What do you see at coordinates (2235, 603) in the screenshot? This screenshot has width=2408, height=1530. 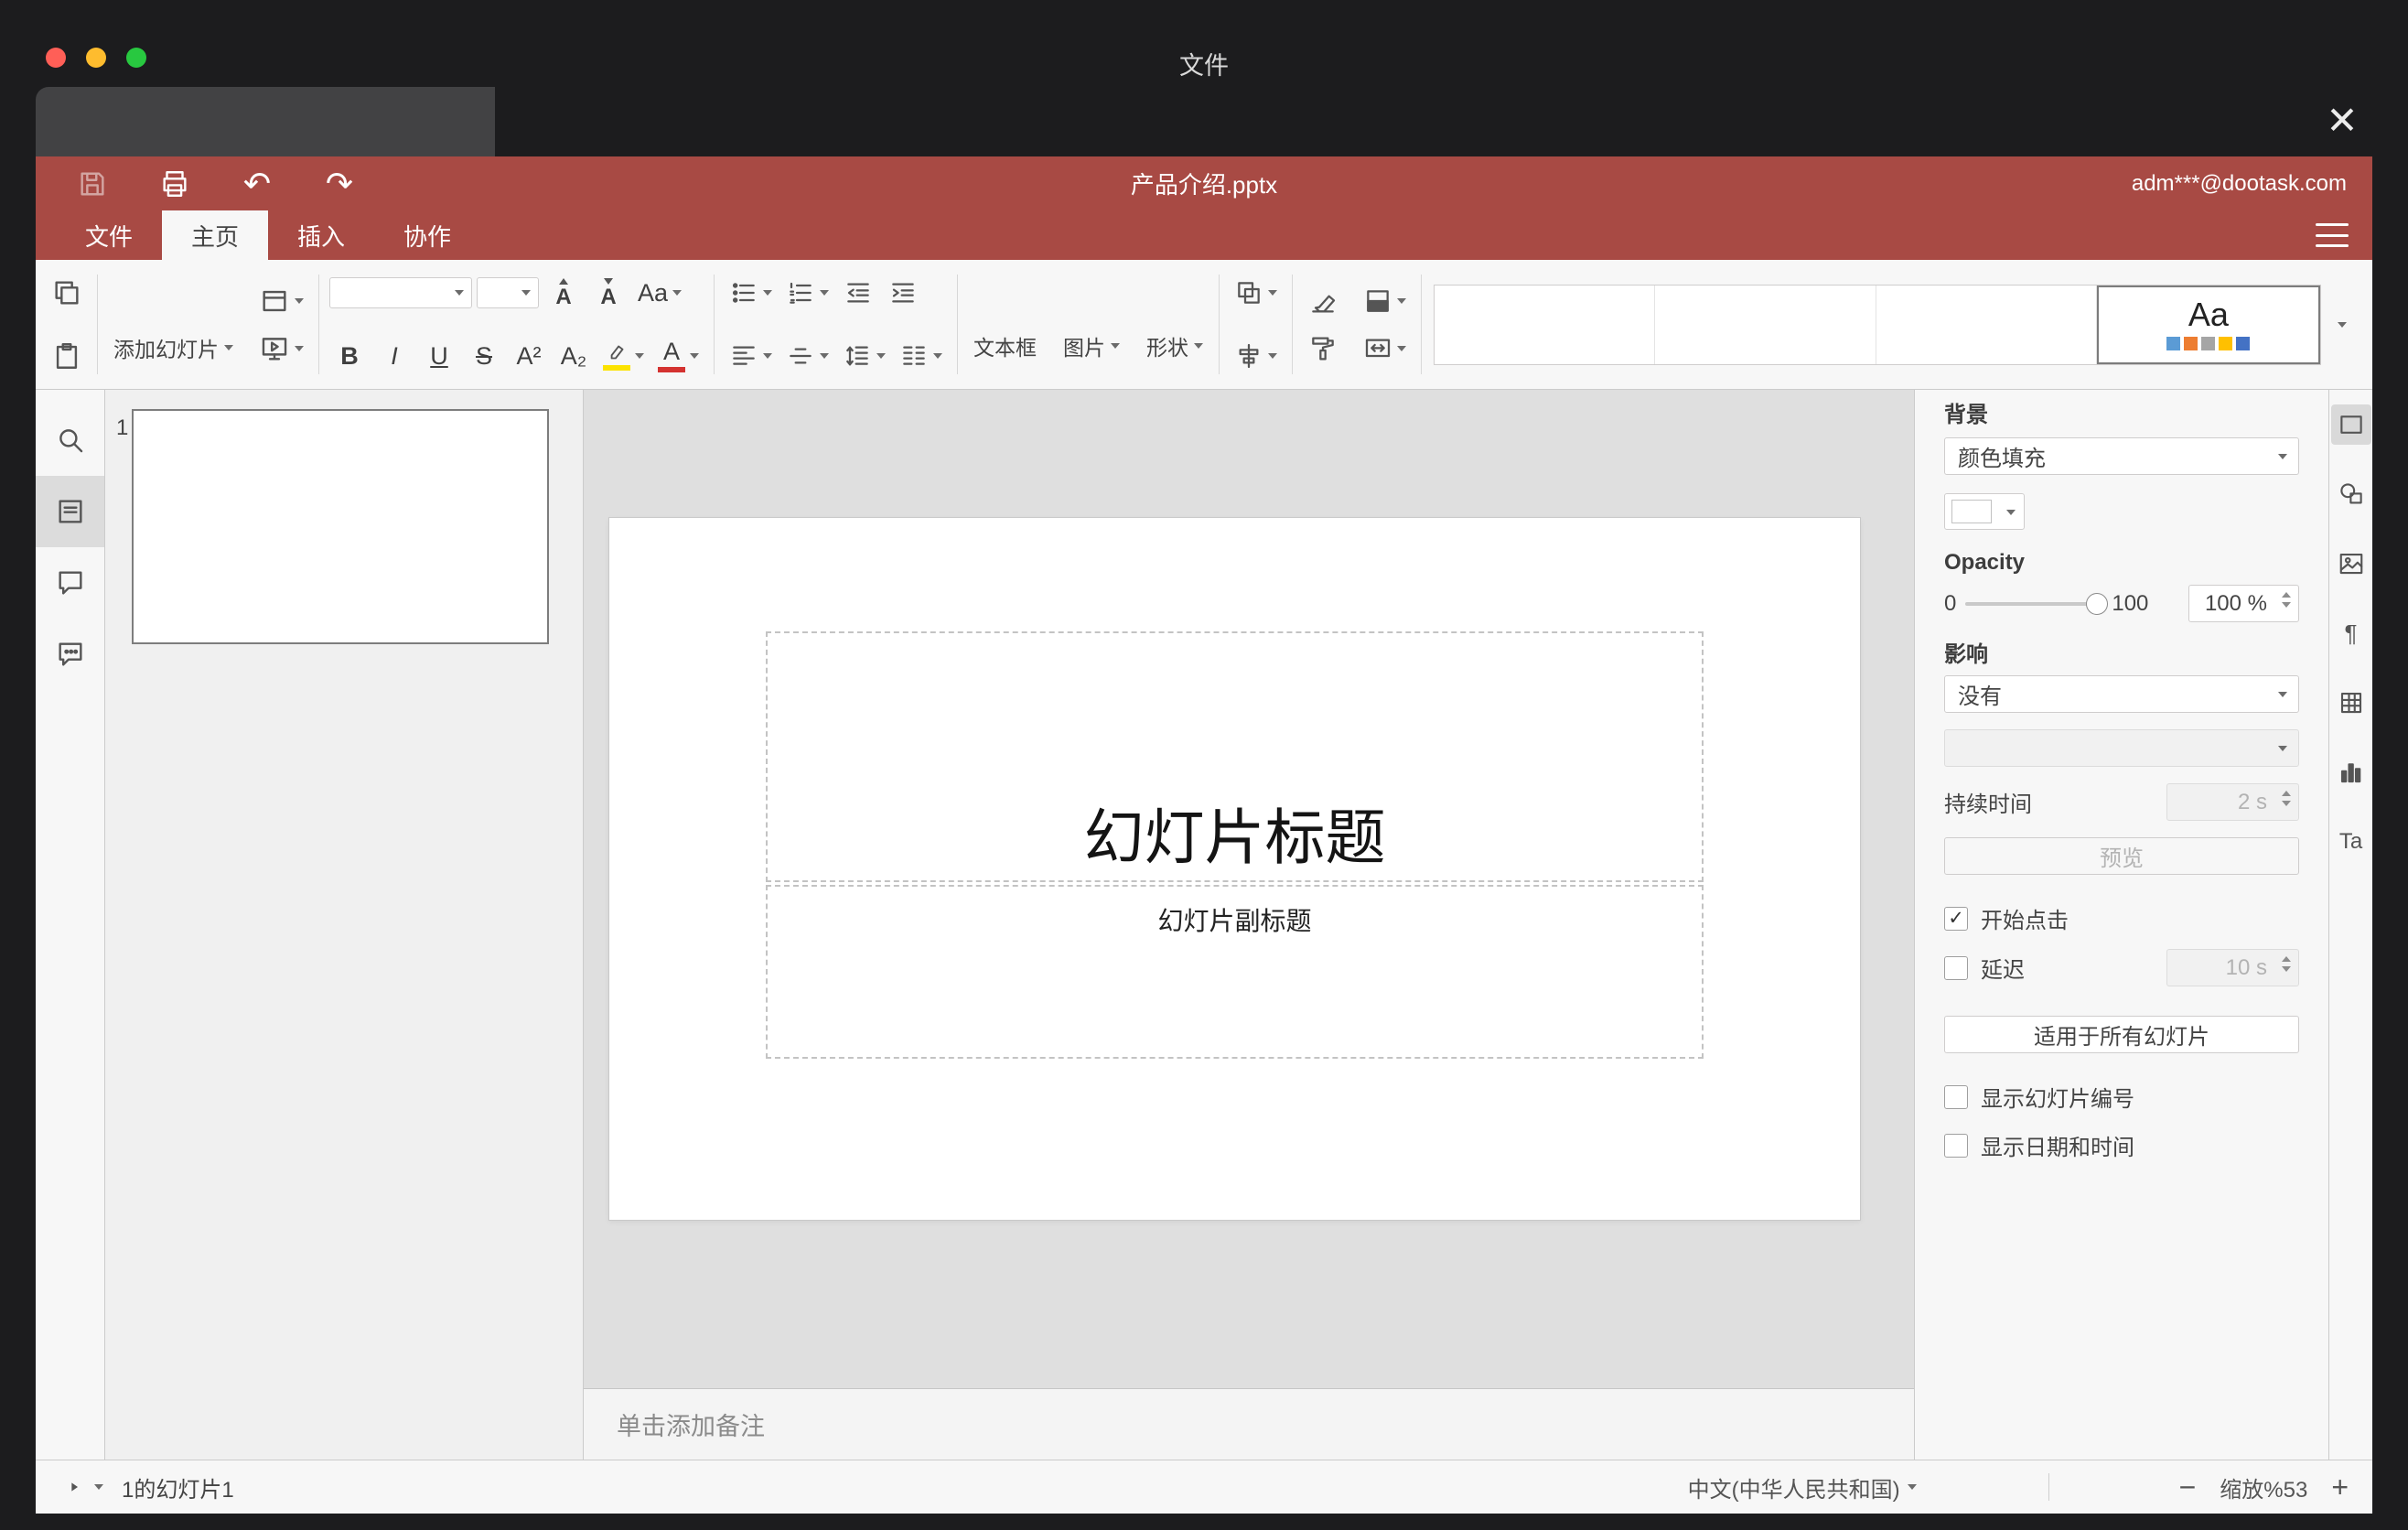 I see `opacity-value: 100 %` at bounding box center [2235, 603].